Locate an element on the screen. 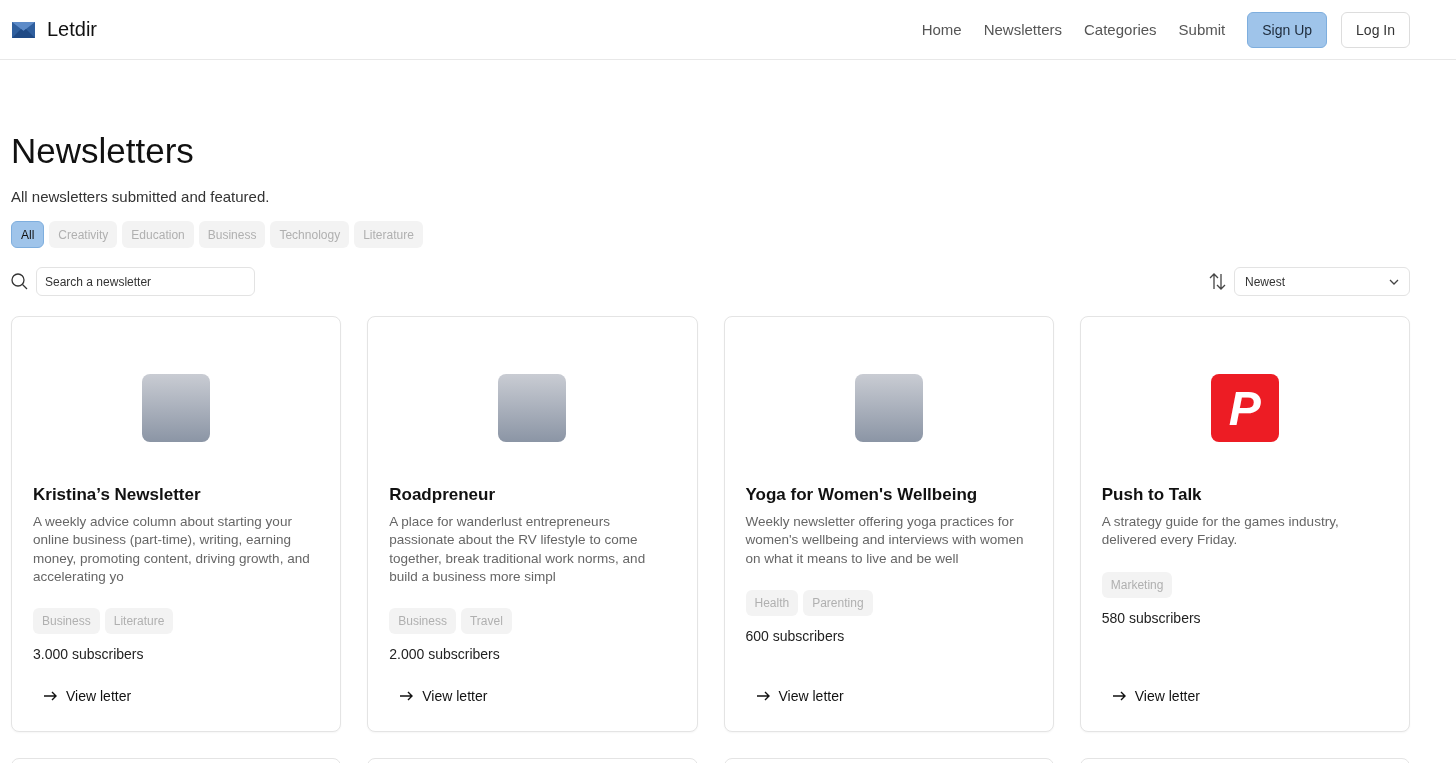 The height and width of the screenshot is (763, 1456). subscriber-count: 3.000 subscribers is located at coordinates (89, 654).